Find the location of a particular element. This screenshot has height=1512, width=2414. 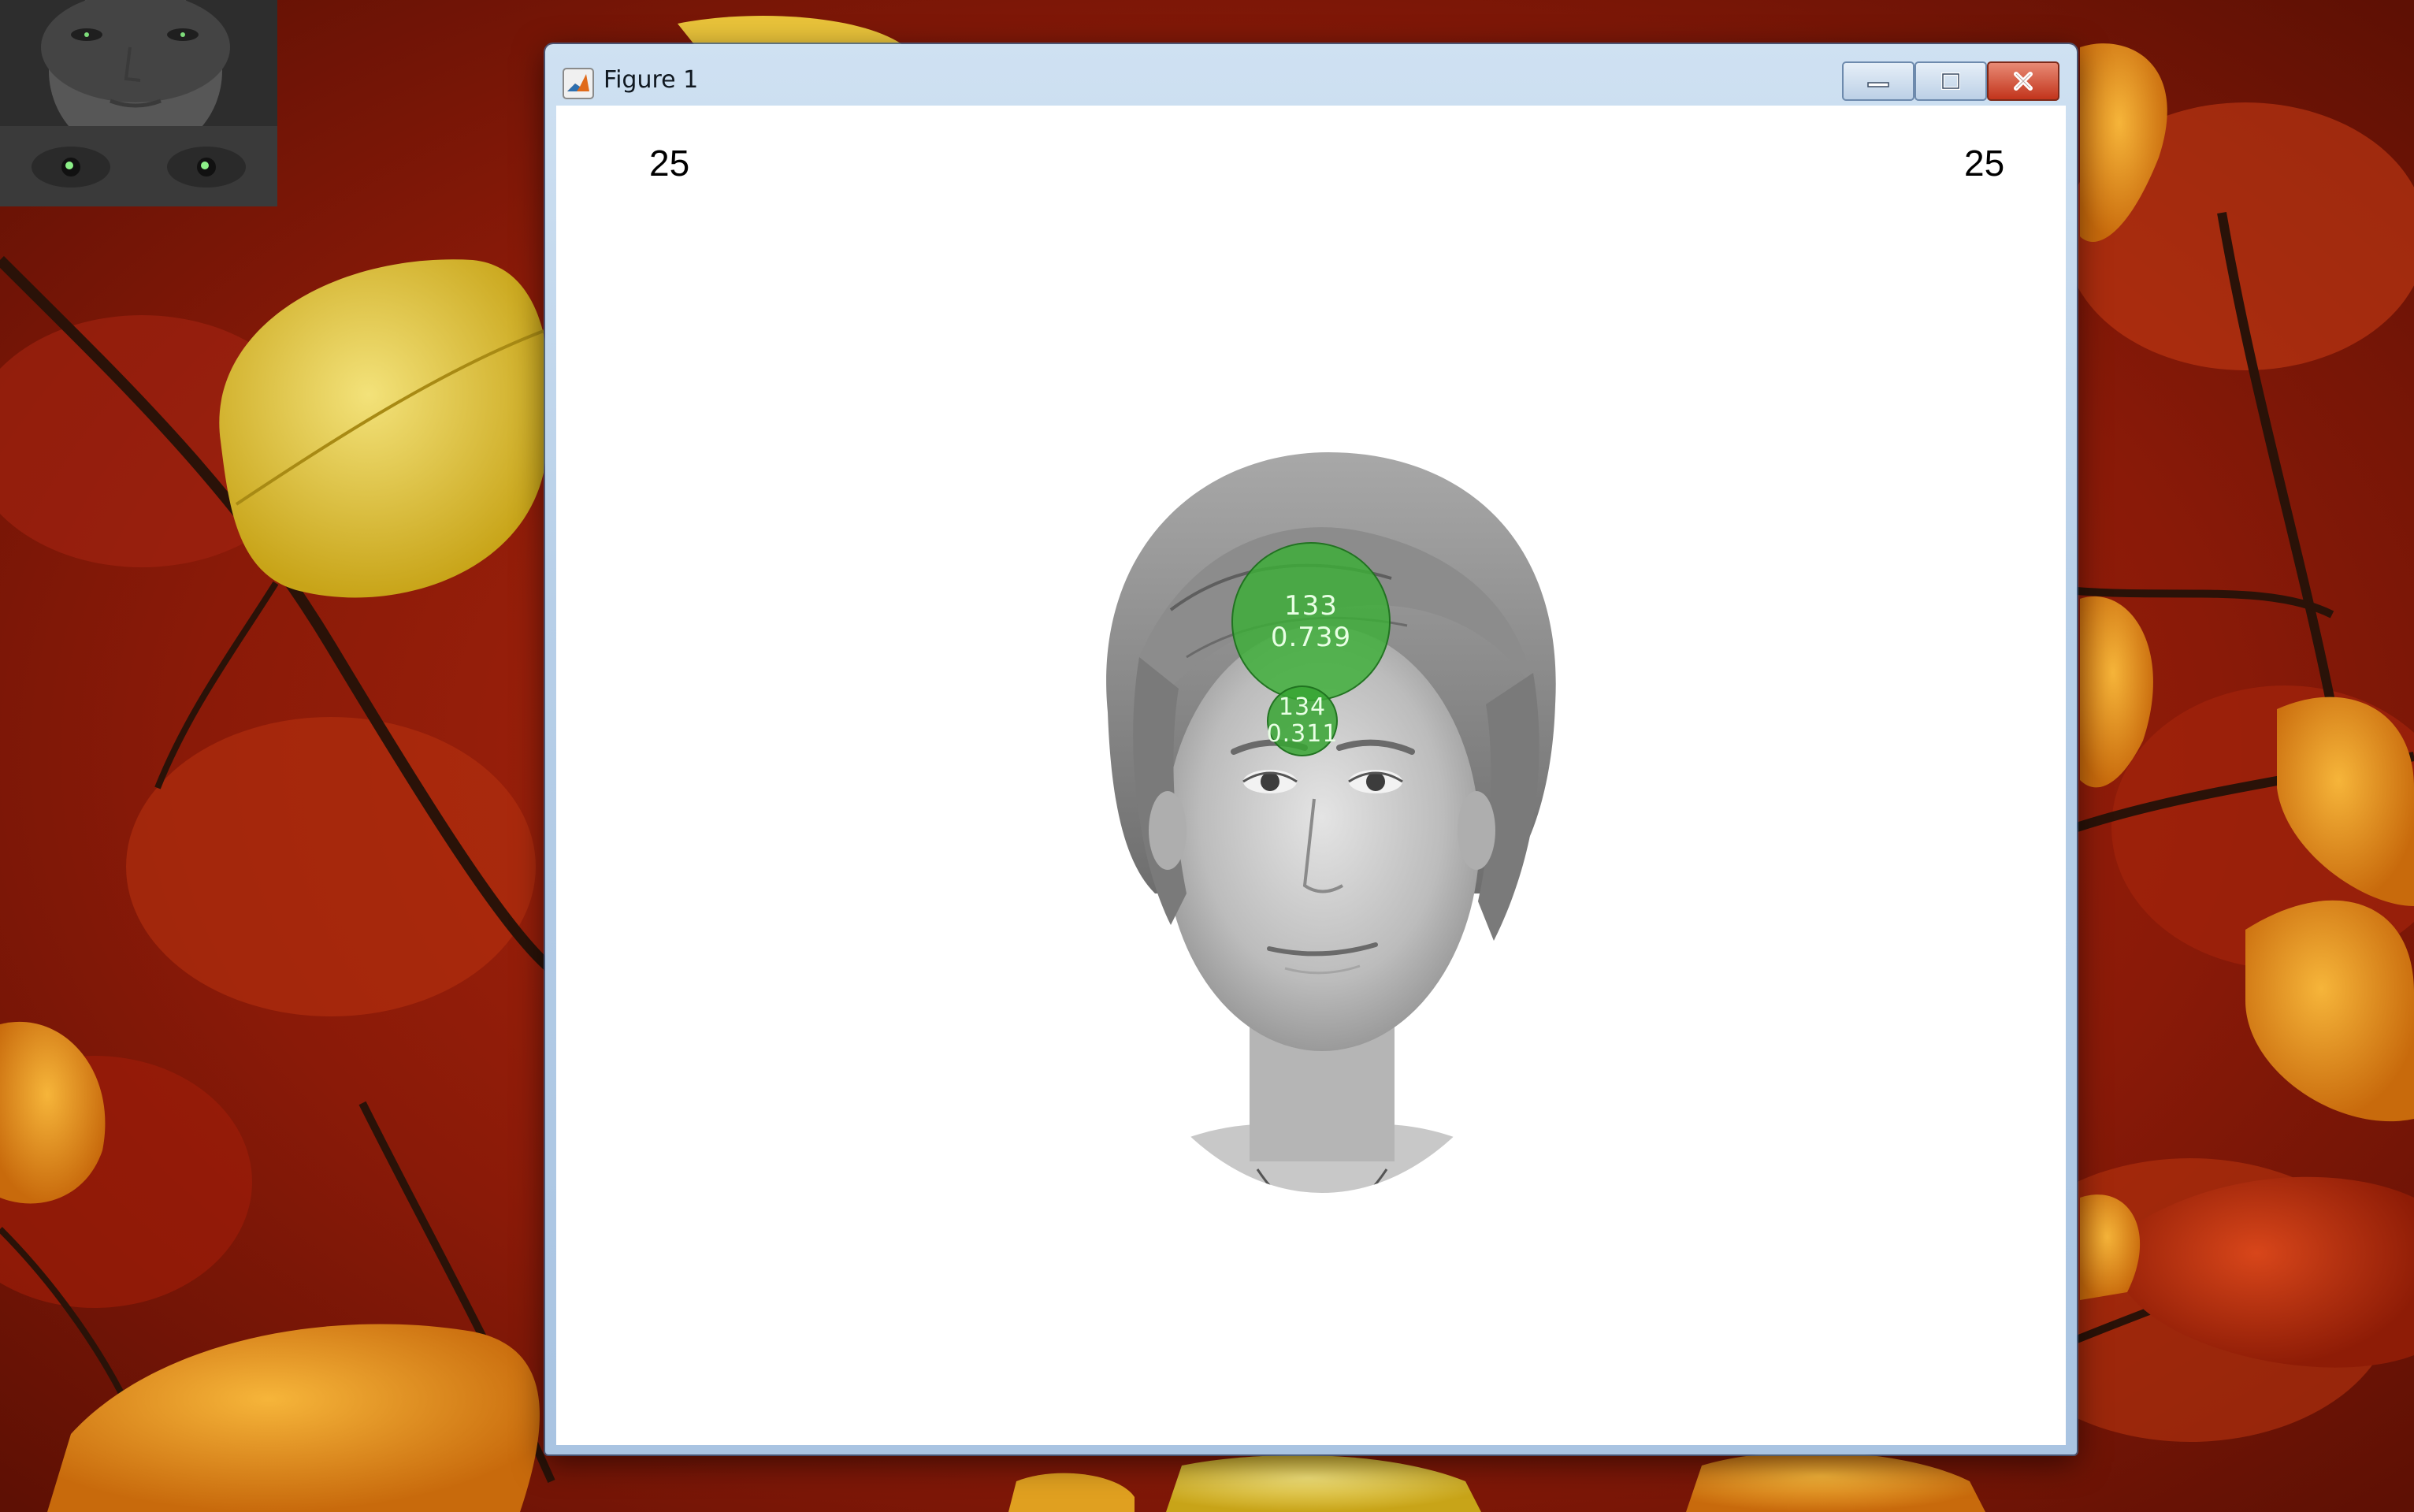

matlab-icon is located at coordinates (579, 83).